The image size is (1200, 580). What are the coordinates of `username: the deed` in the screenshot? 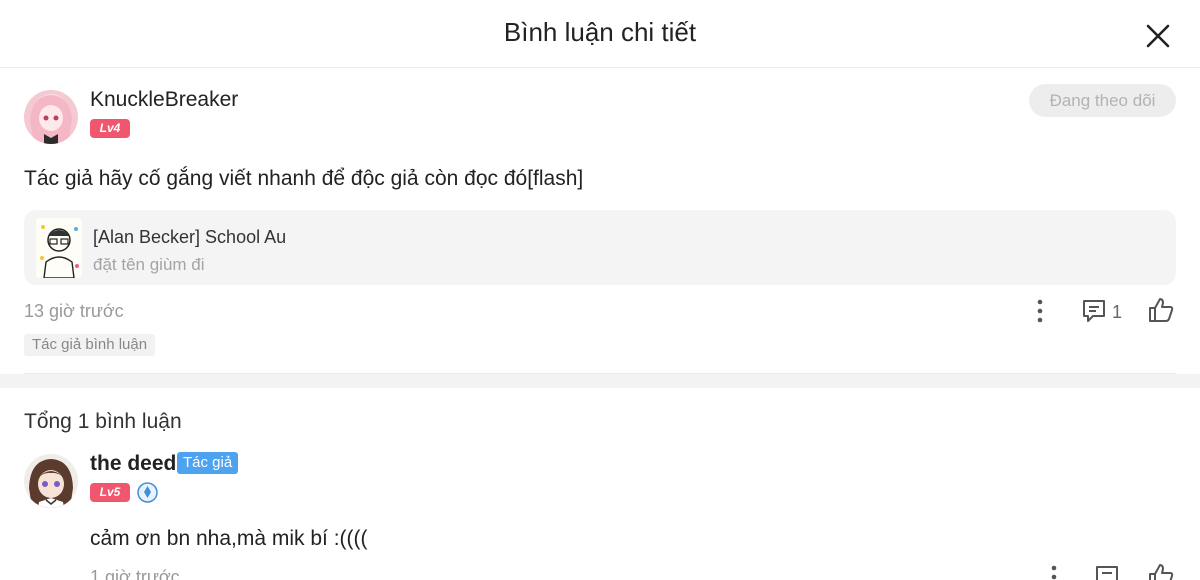 It's located at (133, 464).